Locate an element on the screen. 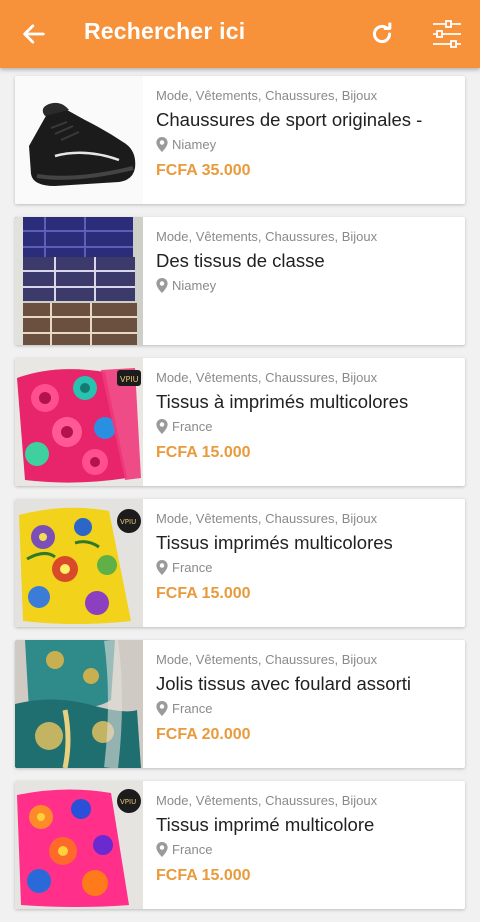 This screenshot has width=480, height=922. refresh-icon is located at coordinates (382, 34).